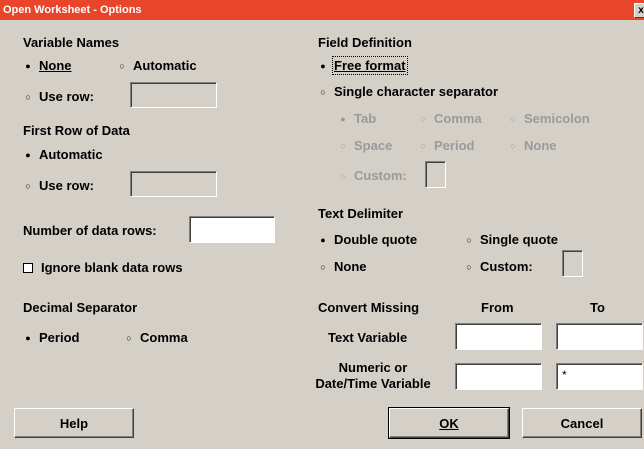 This screenshot has height=449, width=644. I want to click on sep-period-radio: ○ Period, so click(446, 145).